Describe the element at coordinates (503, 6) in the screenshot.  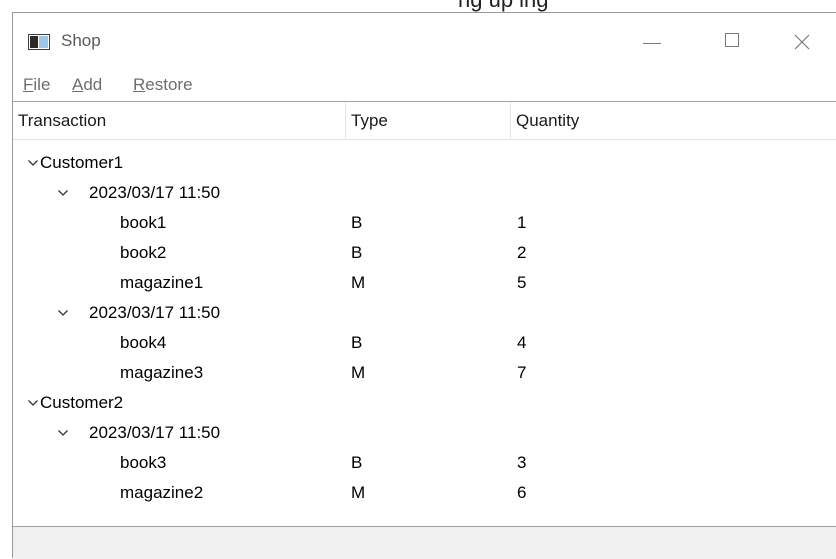
I see `background-text: ng up ing` at that location.